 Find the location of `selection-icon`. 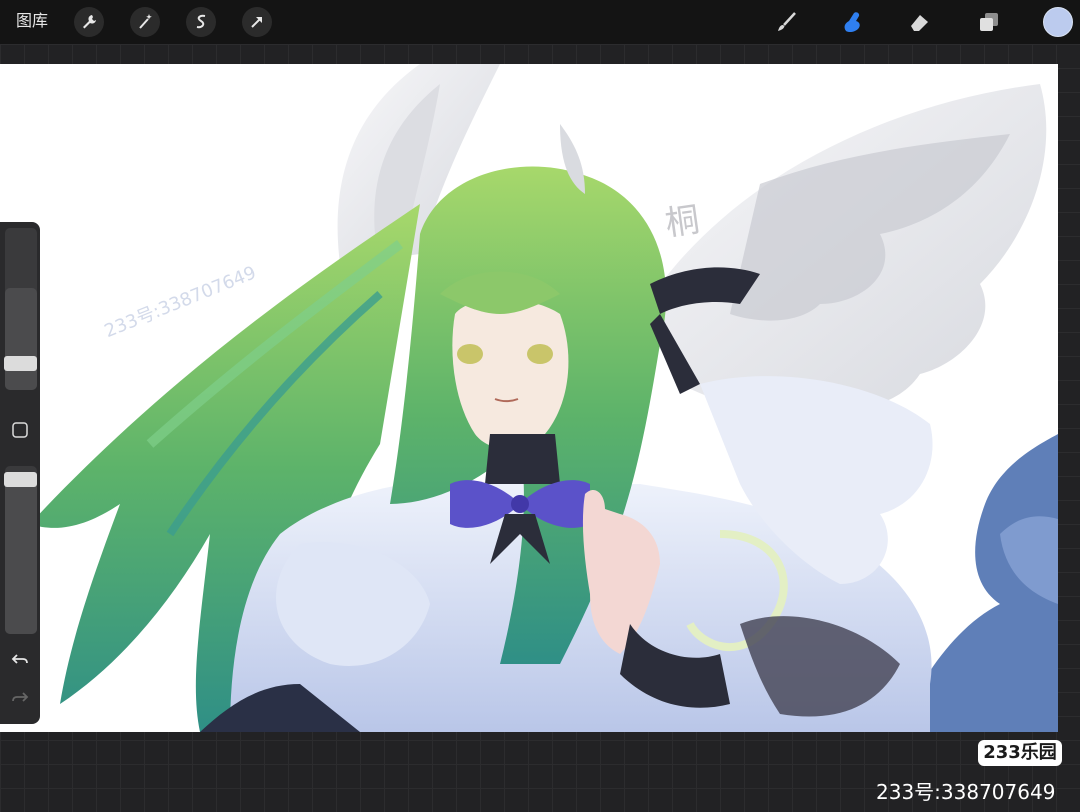

selection-icon is located at coordinates (201, 21).